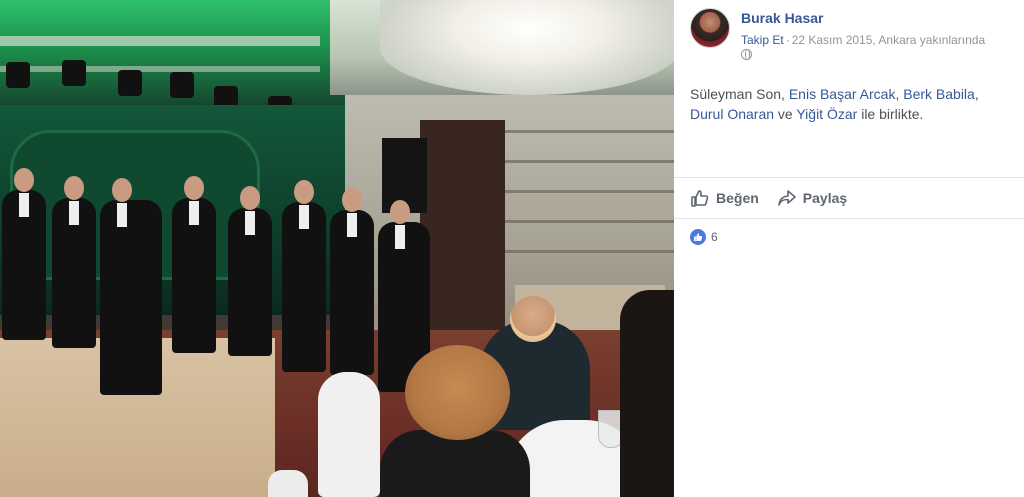 The image size is (1024, 497). What do you see at coordinates (782, 18) in the screenshot?
I see `author-name: Burak Hasar` at bounding box center [782, 18].